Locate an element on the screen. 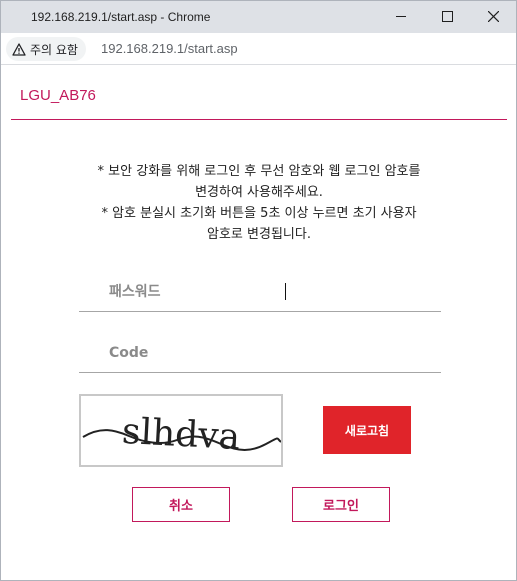 The width and height of the screenshot is (517, 581). captcha-graphic: slhdva is located at coordinates (182, 434).